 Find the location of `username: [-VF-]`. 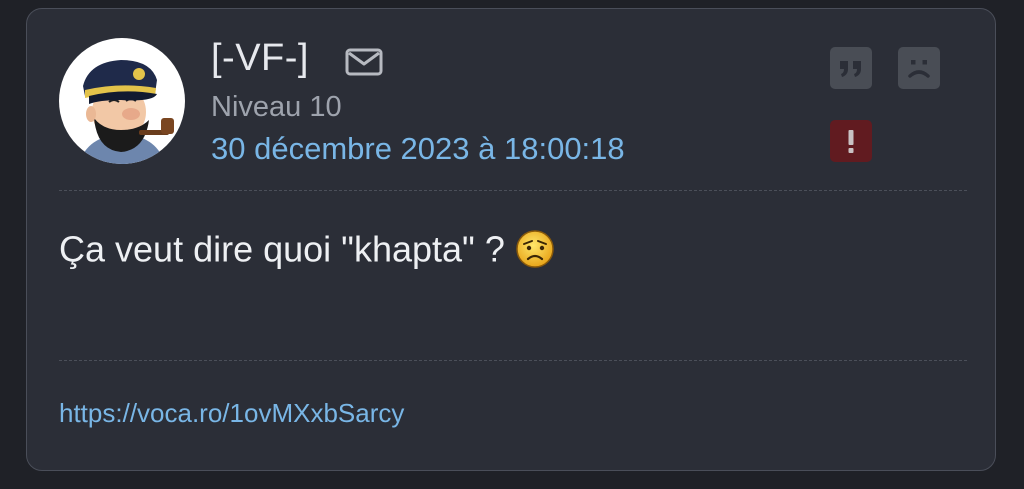

username: [-VF-] is located at coordinates (260, 58).